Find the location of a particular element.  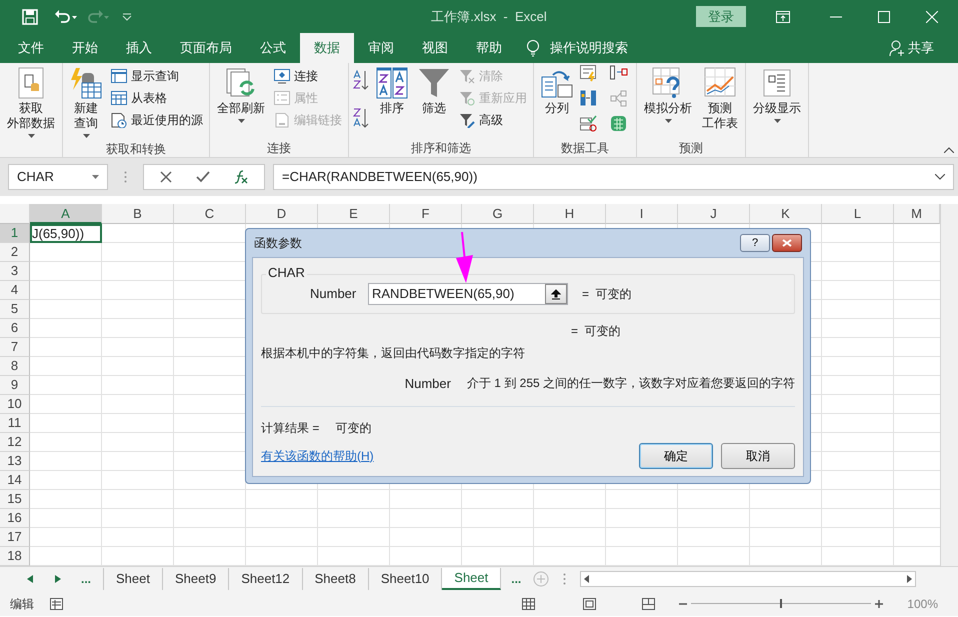

zoom-in-icon is located at coordinates (879, 604).